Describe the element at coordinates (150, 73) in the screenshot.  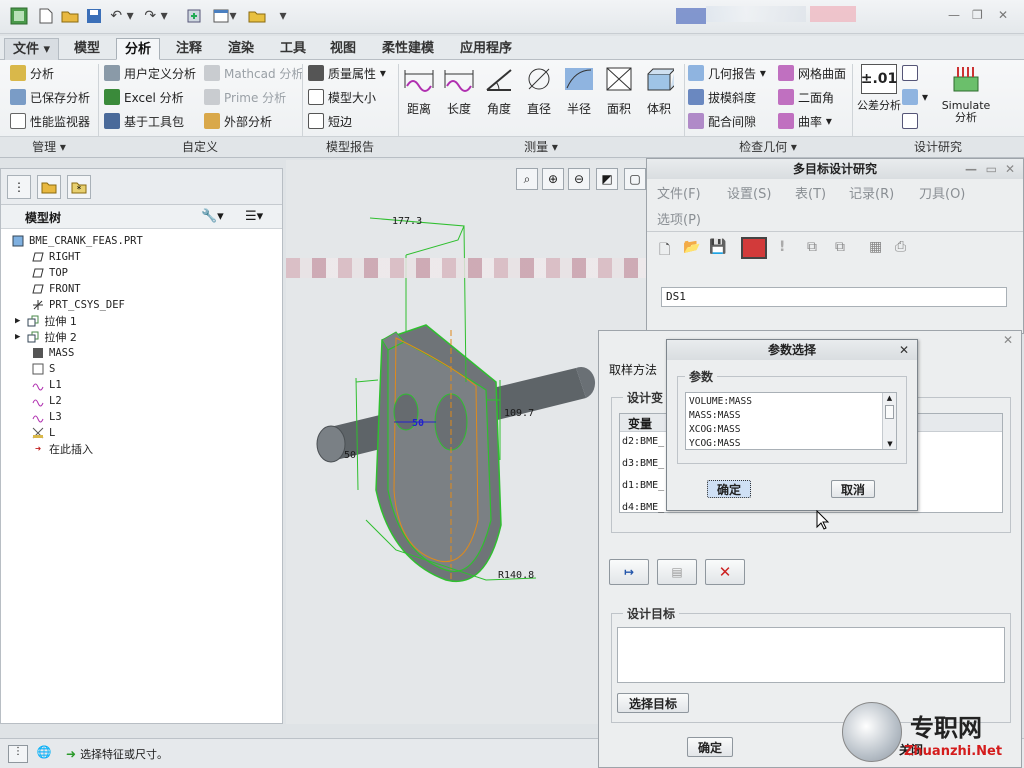
I see `user-defined-analysis-button: 用户定义分析` at that location.